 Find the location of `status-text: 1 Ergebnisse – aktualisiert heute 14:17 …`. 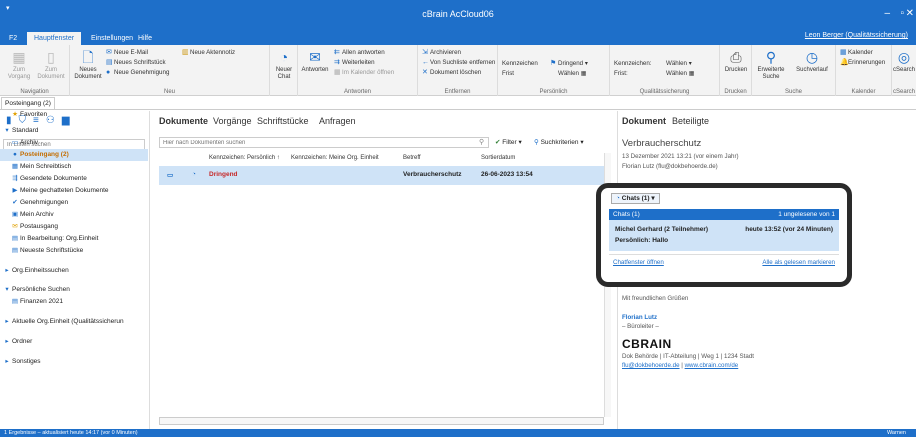

status-text: 1 Ergebnisse – aktualisiert heute 14:17 … is located at coordinates (71, 433).